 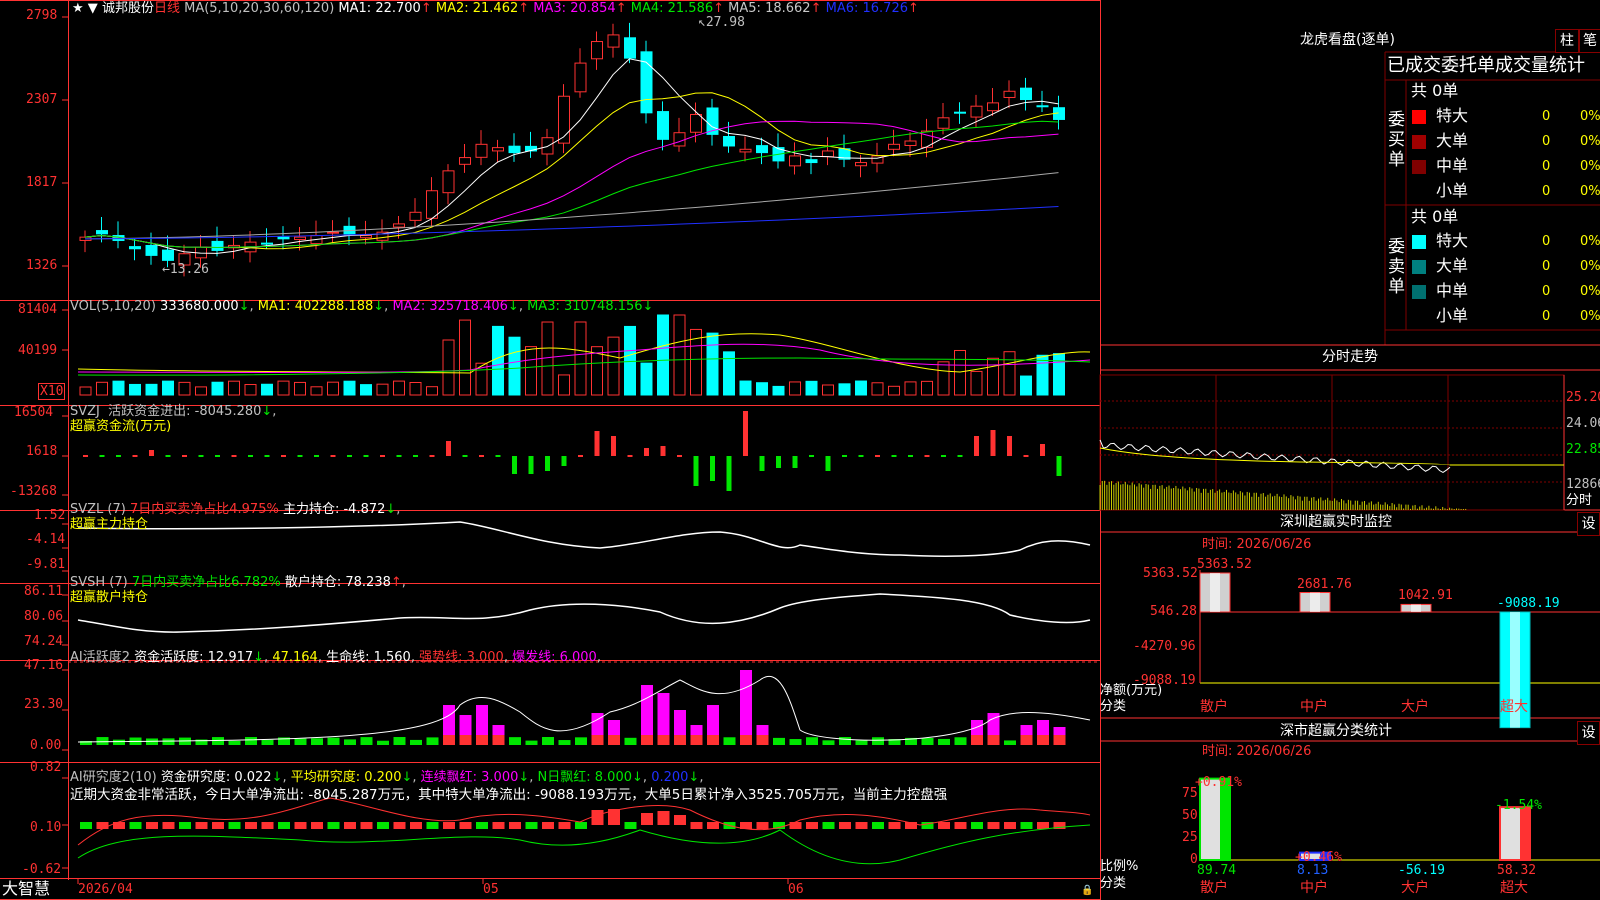 What do you see at coordinates (167, 8) in the screenshot?
I see `period-label: 日线` at bounding box center [167, 8].